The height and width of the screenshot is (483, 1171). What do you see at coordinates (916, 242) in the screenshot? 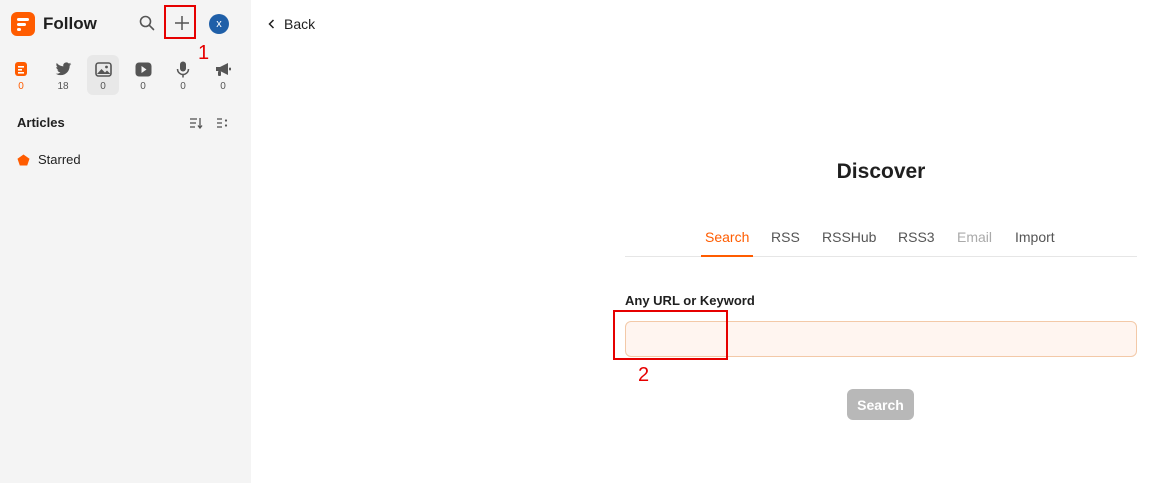
I see `tab-rss3: RSS3` at bounding box center [916, 242].